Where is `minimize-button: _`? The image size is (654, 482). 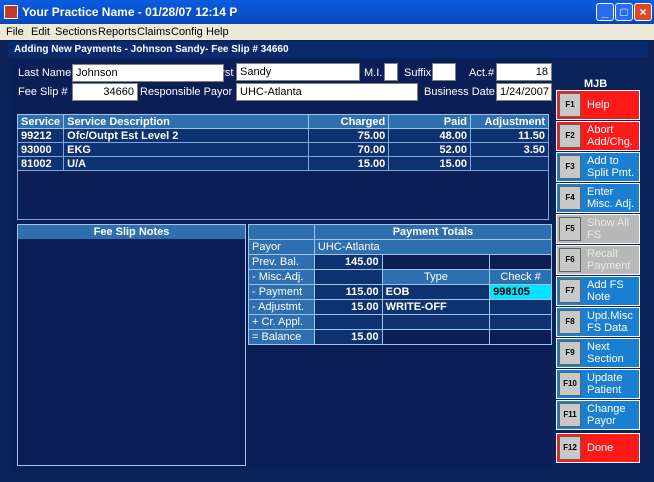
minimize-button: _ is located at coordinates (605, 12).